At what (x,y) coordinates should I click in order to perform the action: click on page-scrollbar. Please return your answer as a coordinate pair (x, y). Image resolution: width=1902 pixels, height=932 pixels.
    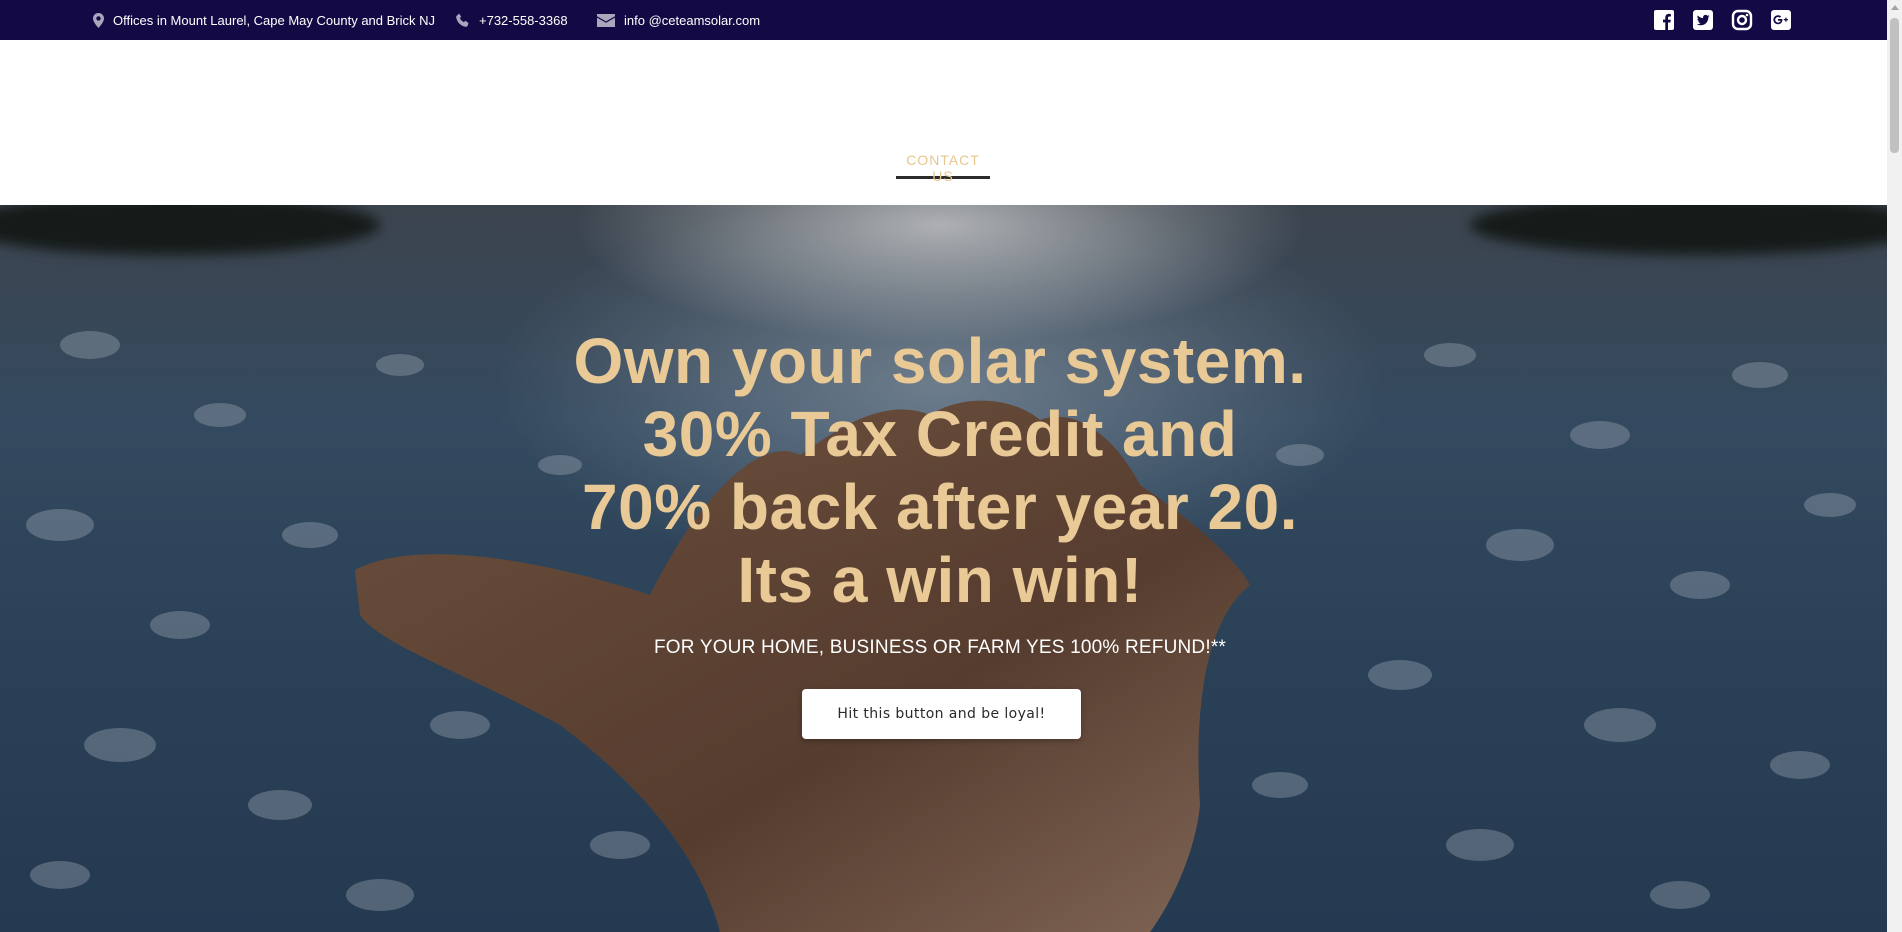
    Looking at the image, I should click on (1894, 466).